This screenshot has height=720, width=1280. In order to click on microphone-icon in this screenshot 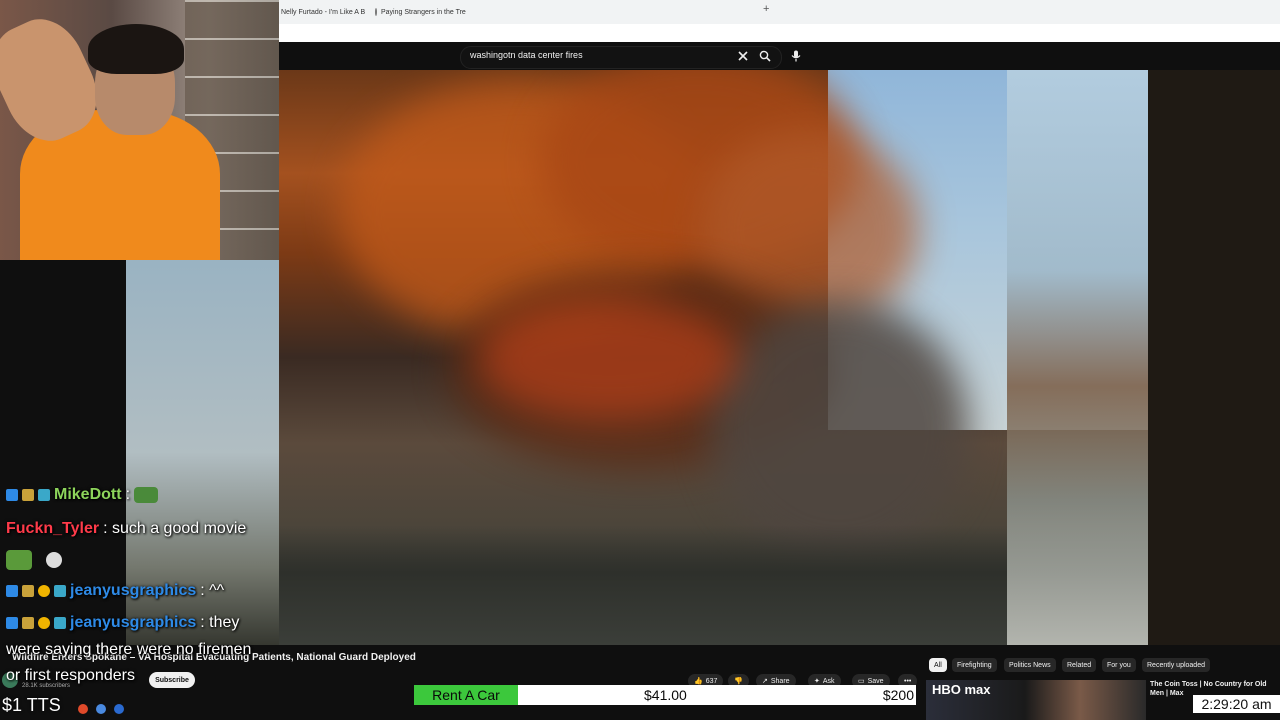, I will do `click(796, 56)`.